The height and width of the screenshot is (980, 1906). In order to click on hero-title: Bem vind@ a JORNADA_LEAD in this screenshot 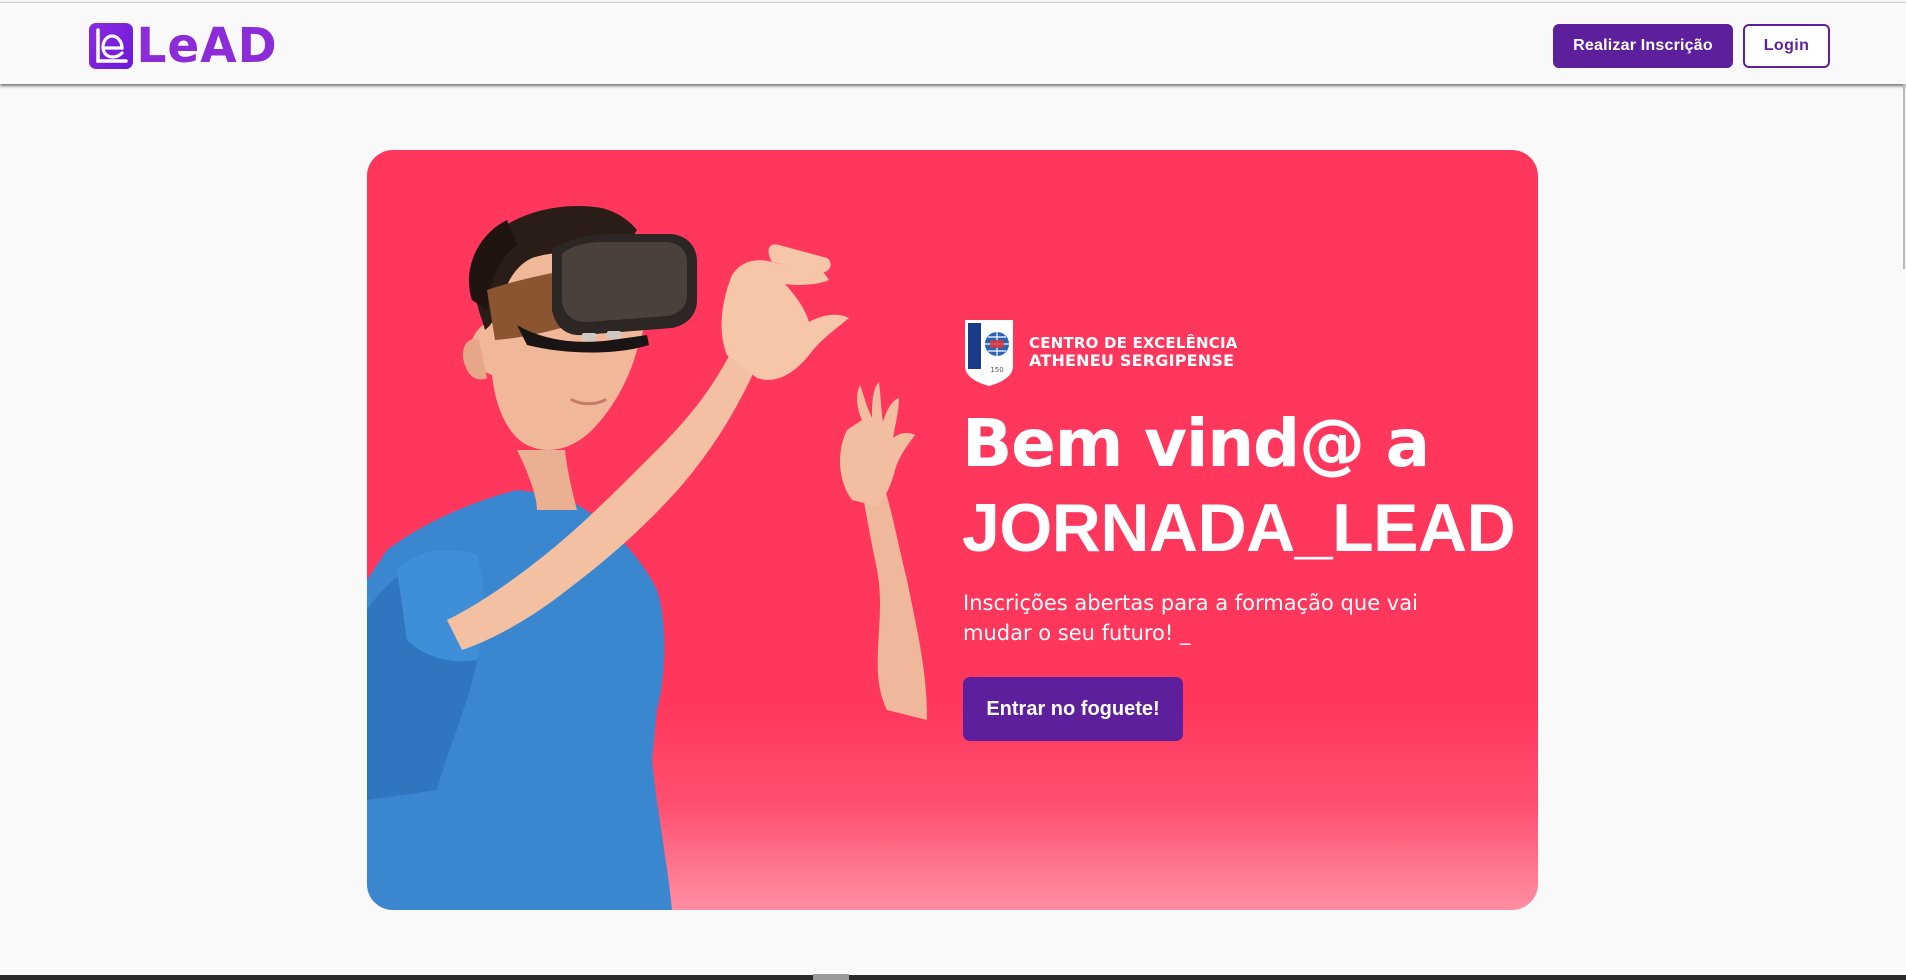, I will do `click(1242, 486)`.